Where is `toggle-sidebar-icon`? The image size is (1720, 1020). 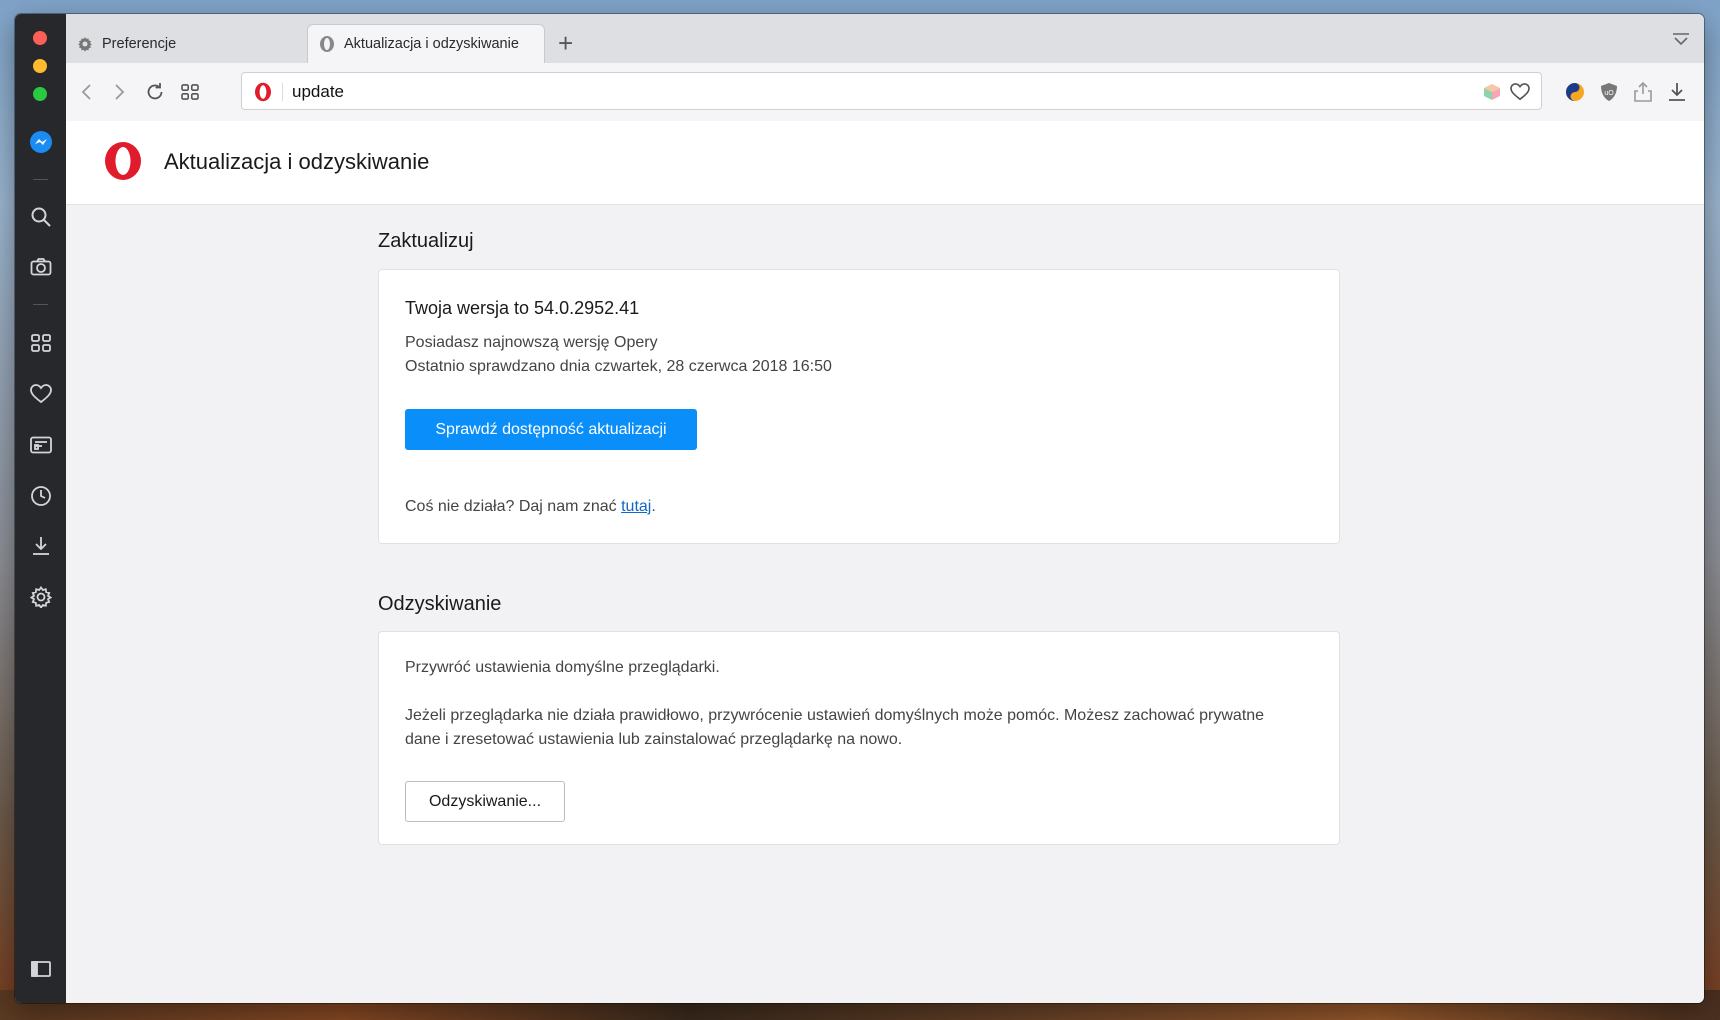 toggle-sidebar-icon is located at coordinates (41, 969).